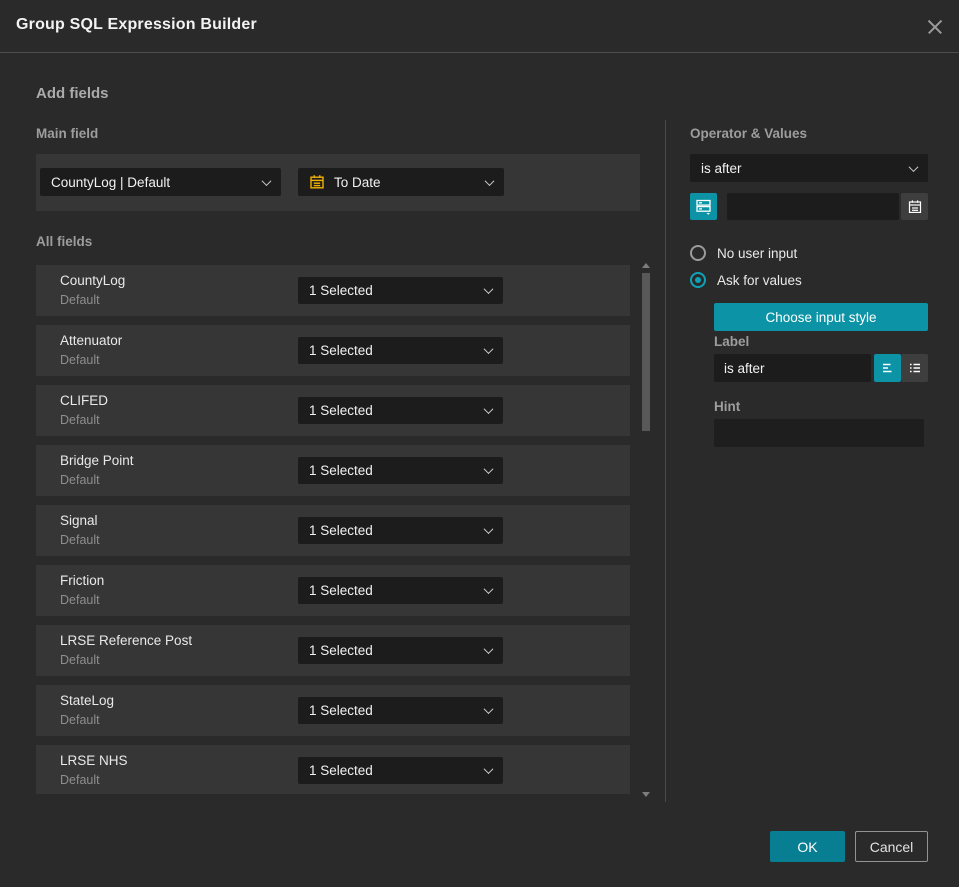  I want to click on date-mode-select-value: To Date, so click(357, 182).